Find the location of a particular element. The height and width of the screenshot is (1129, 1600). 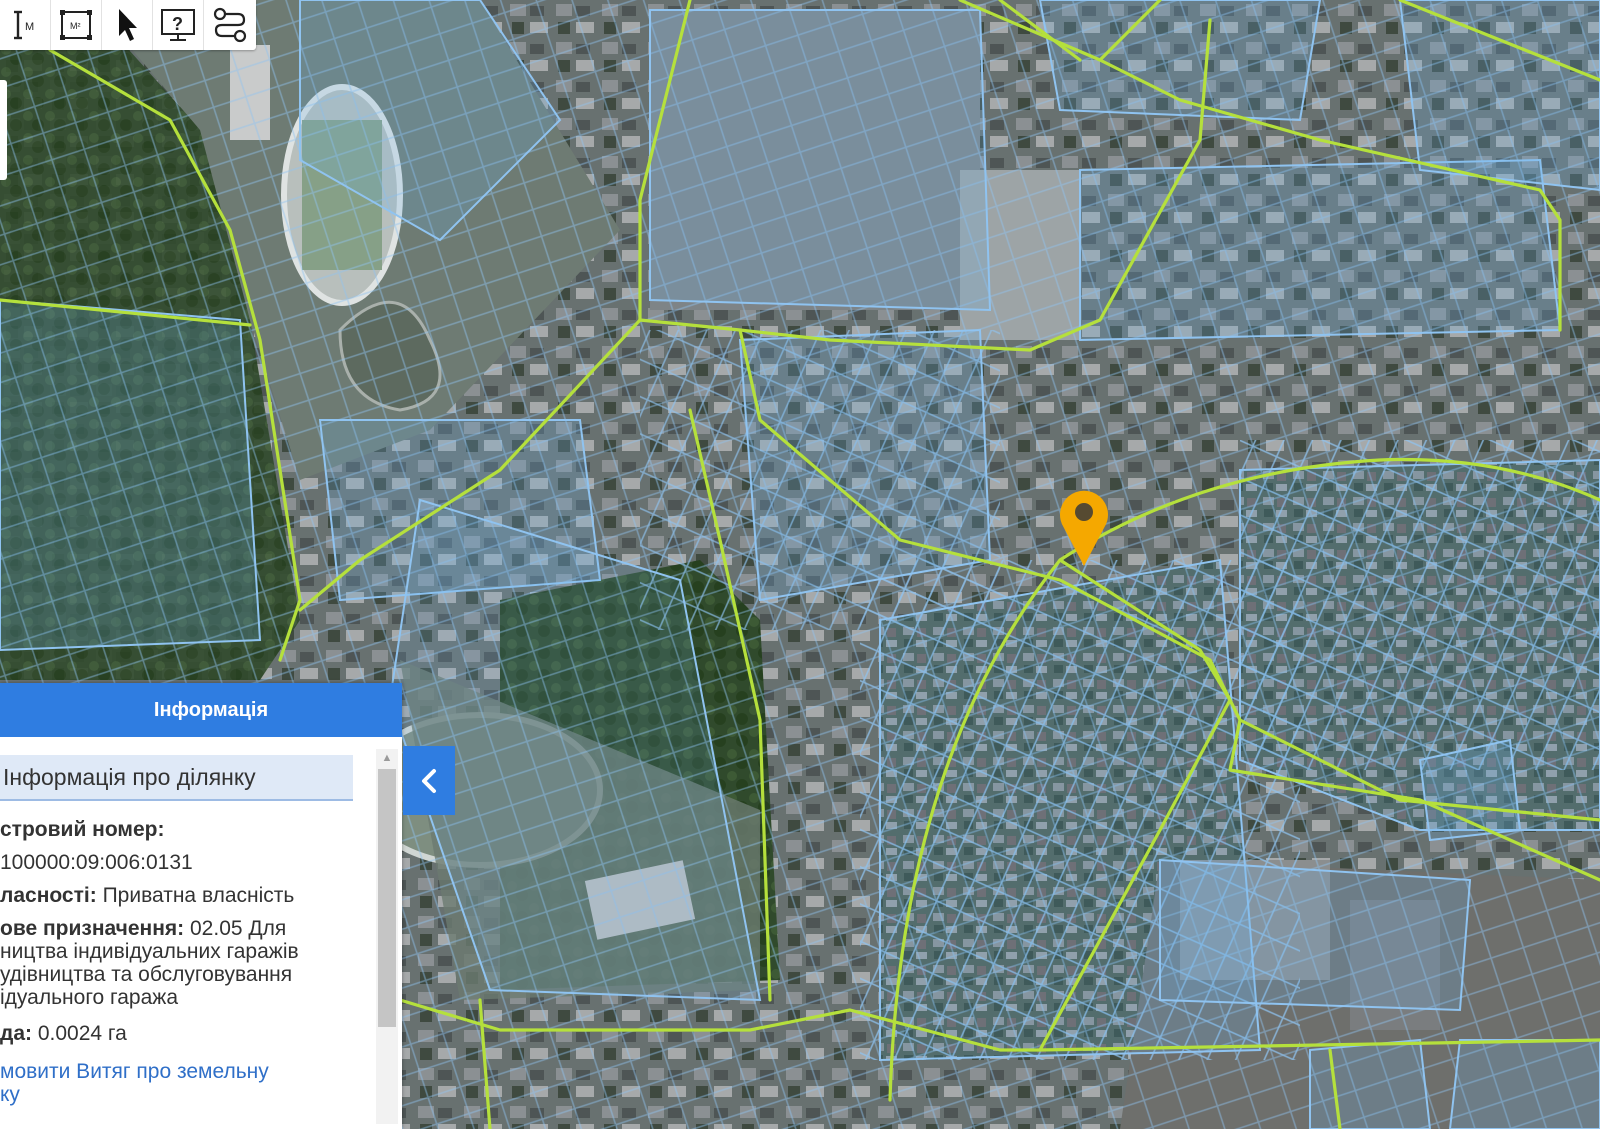

ownership-label: ласності: is located at coordinates (48, 895).